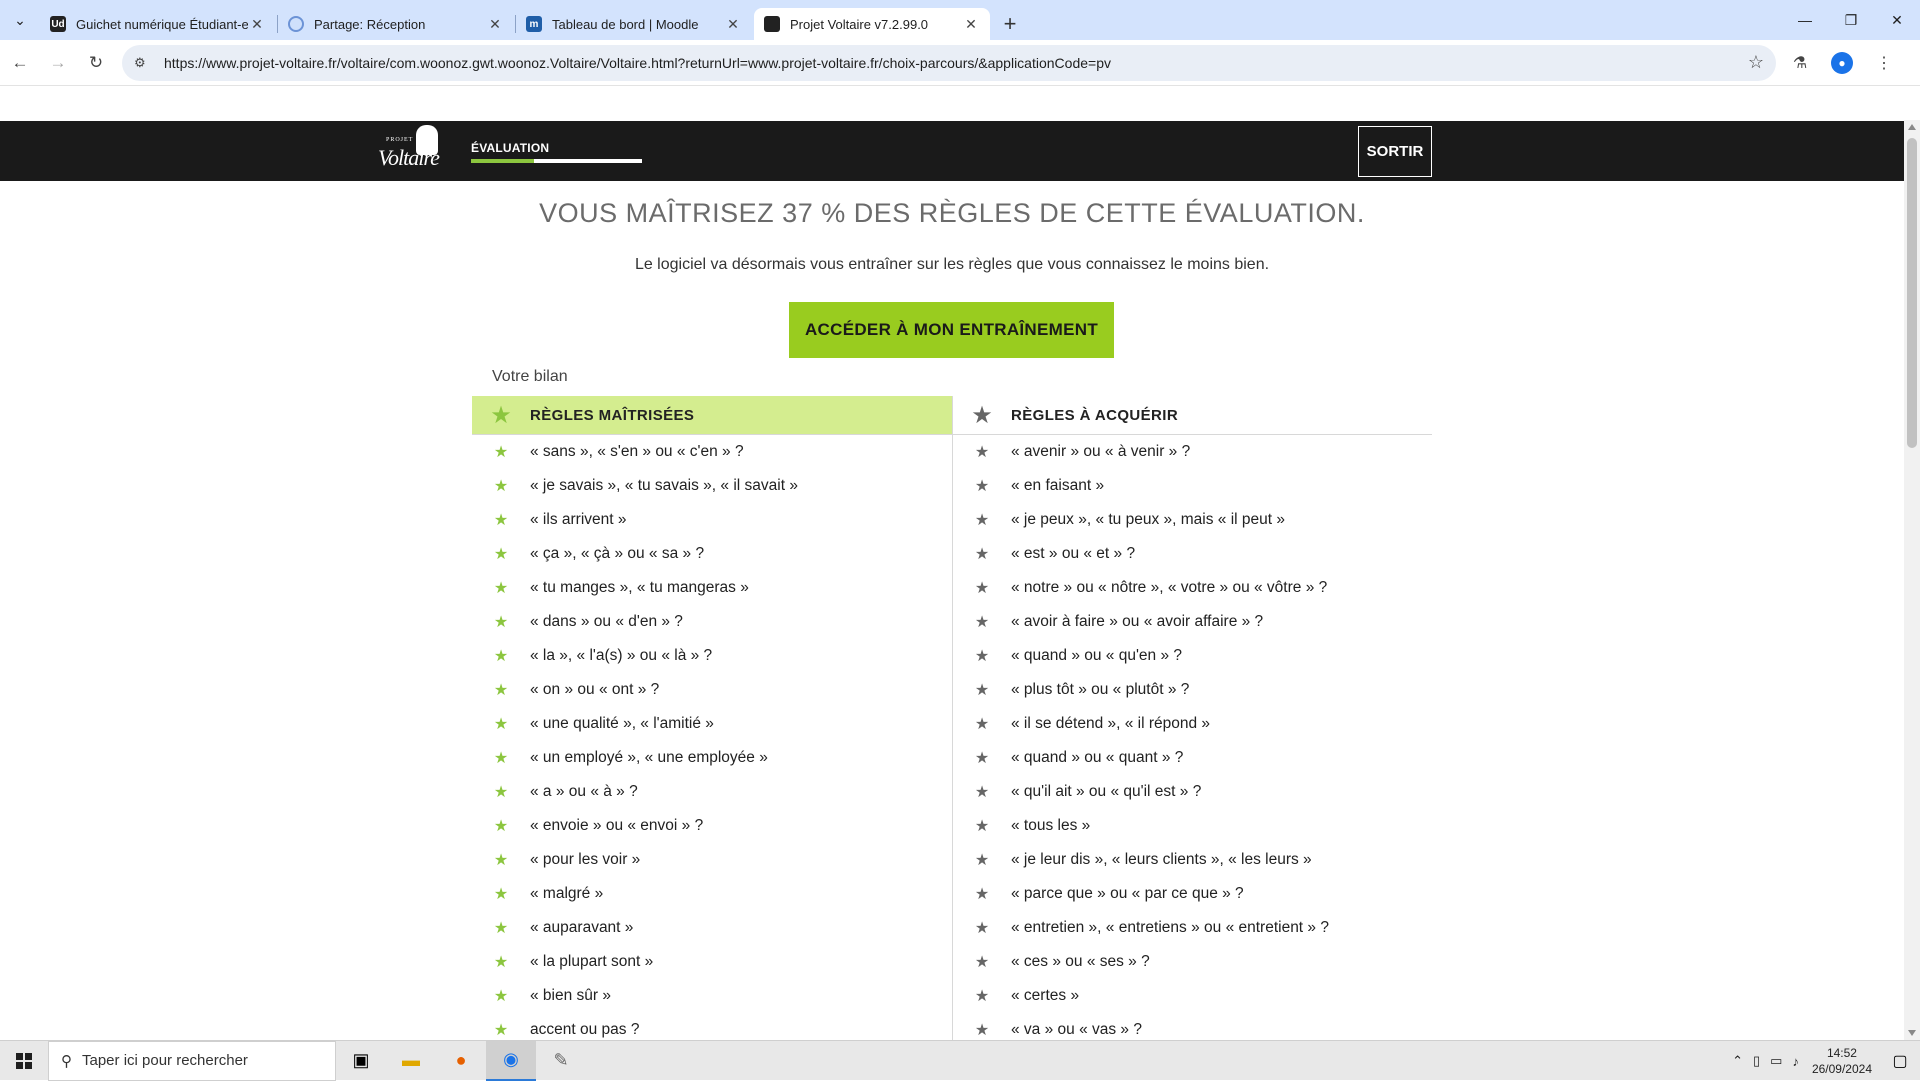 The image size is (1920, 1081). Describe the element at coordinates (1737, 1061) in the screenshot. I see `tray-chevron-icon: ⌃` at that location.